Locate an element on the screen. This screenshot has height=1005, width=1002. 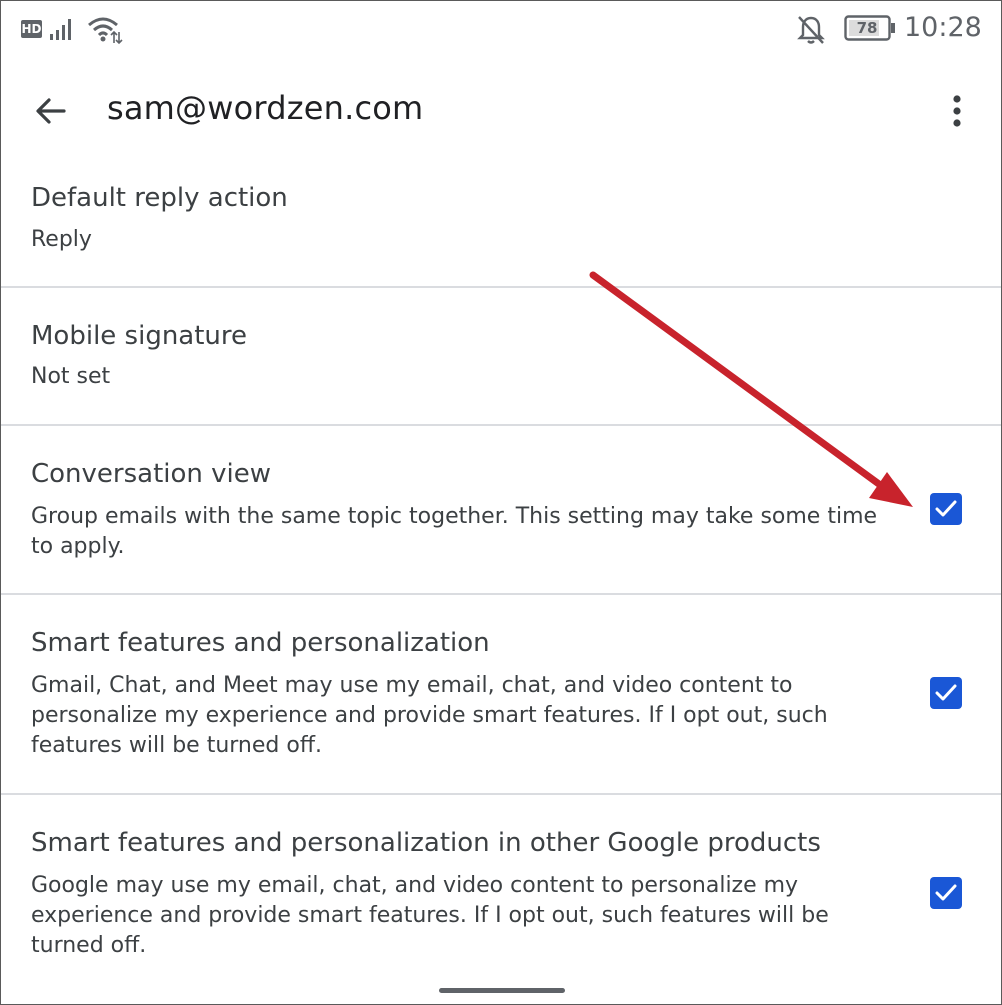
more-options-button is located at coordinates (957, 111).